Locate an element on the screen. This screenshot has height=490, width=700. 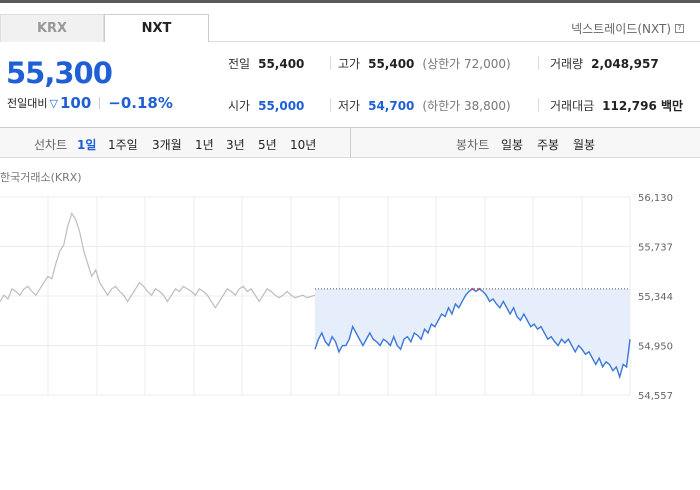
period-1y: 1년 is located at coordinates (204, 144).